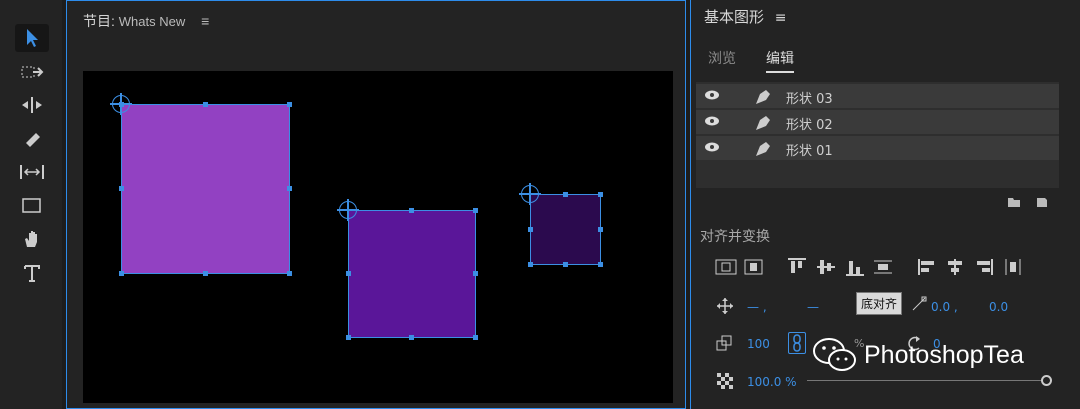 This screenshot has height=409, width=1080. Describe the element at coordinates (919, 303) in the screenshot. I see `anchor-icon` at that location.